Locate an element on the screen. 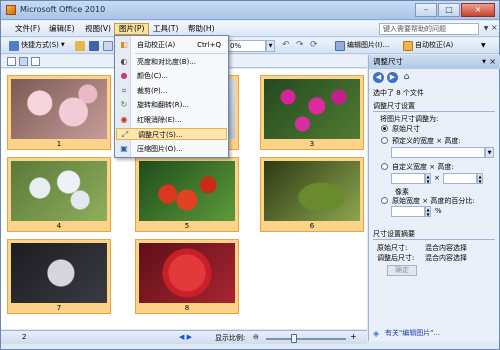 The width and height of the screenshot is (500, 350). help-dropdown-icon: ▼ is located at coordinates (486, 29).